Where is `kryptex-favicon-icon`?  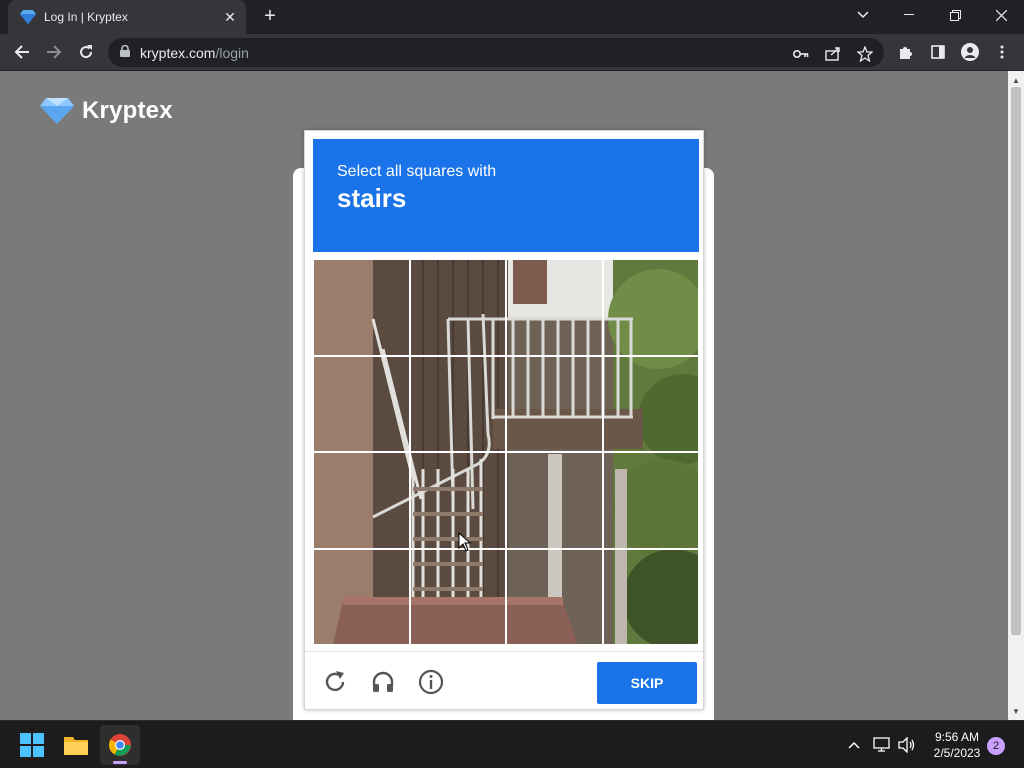
kryptex-favicon-icon is located at coordinates (28, 17).